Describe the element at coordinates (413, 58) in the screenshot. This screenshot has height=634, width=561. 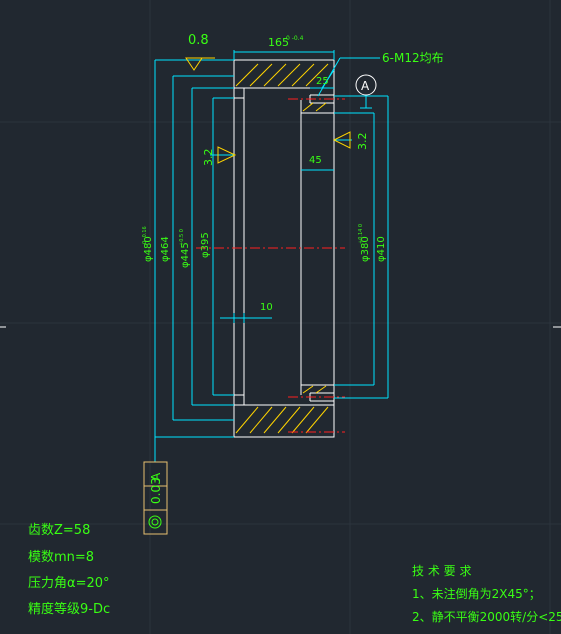
I see `thread-note: 6-M12均布` at that location.